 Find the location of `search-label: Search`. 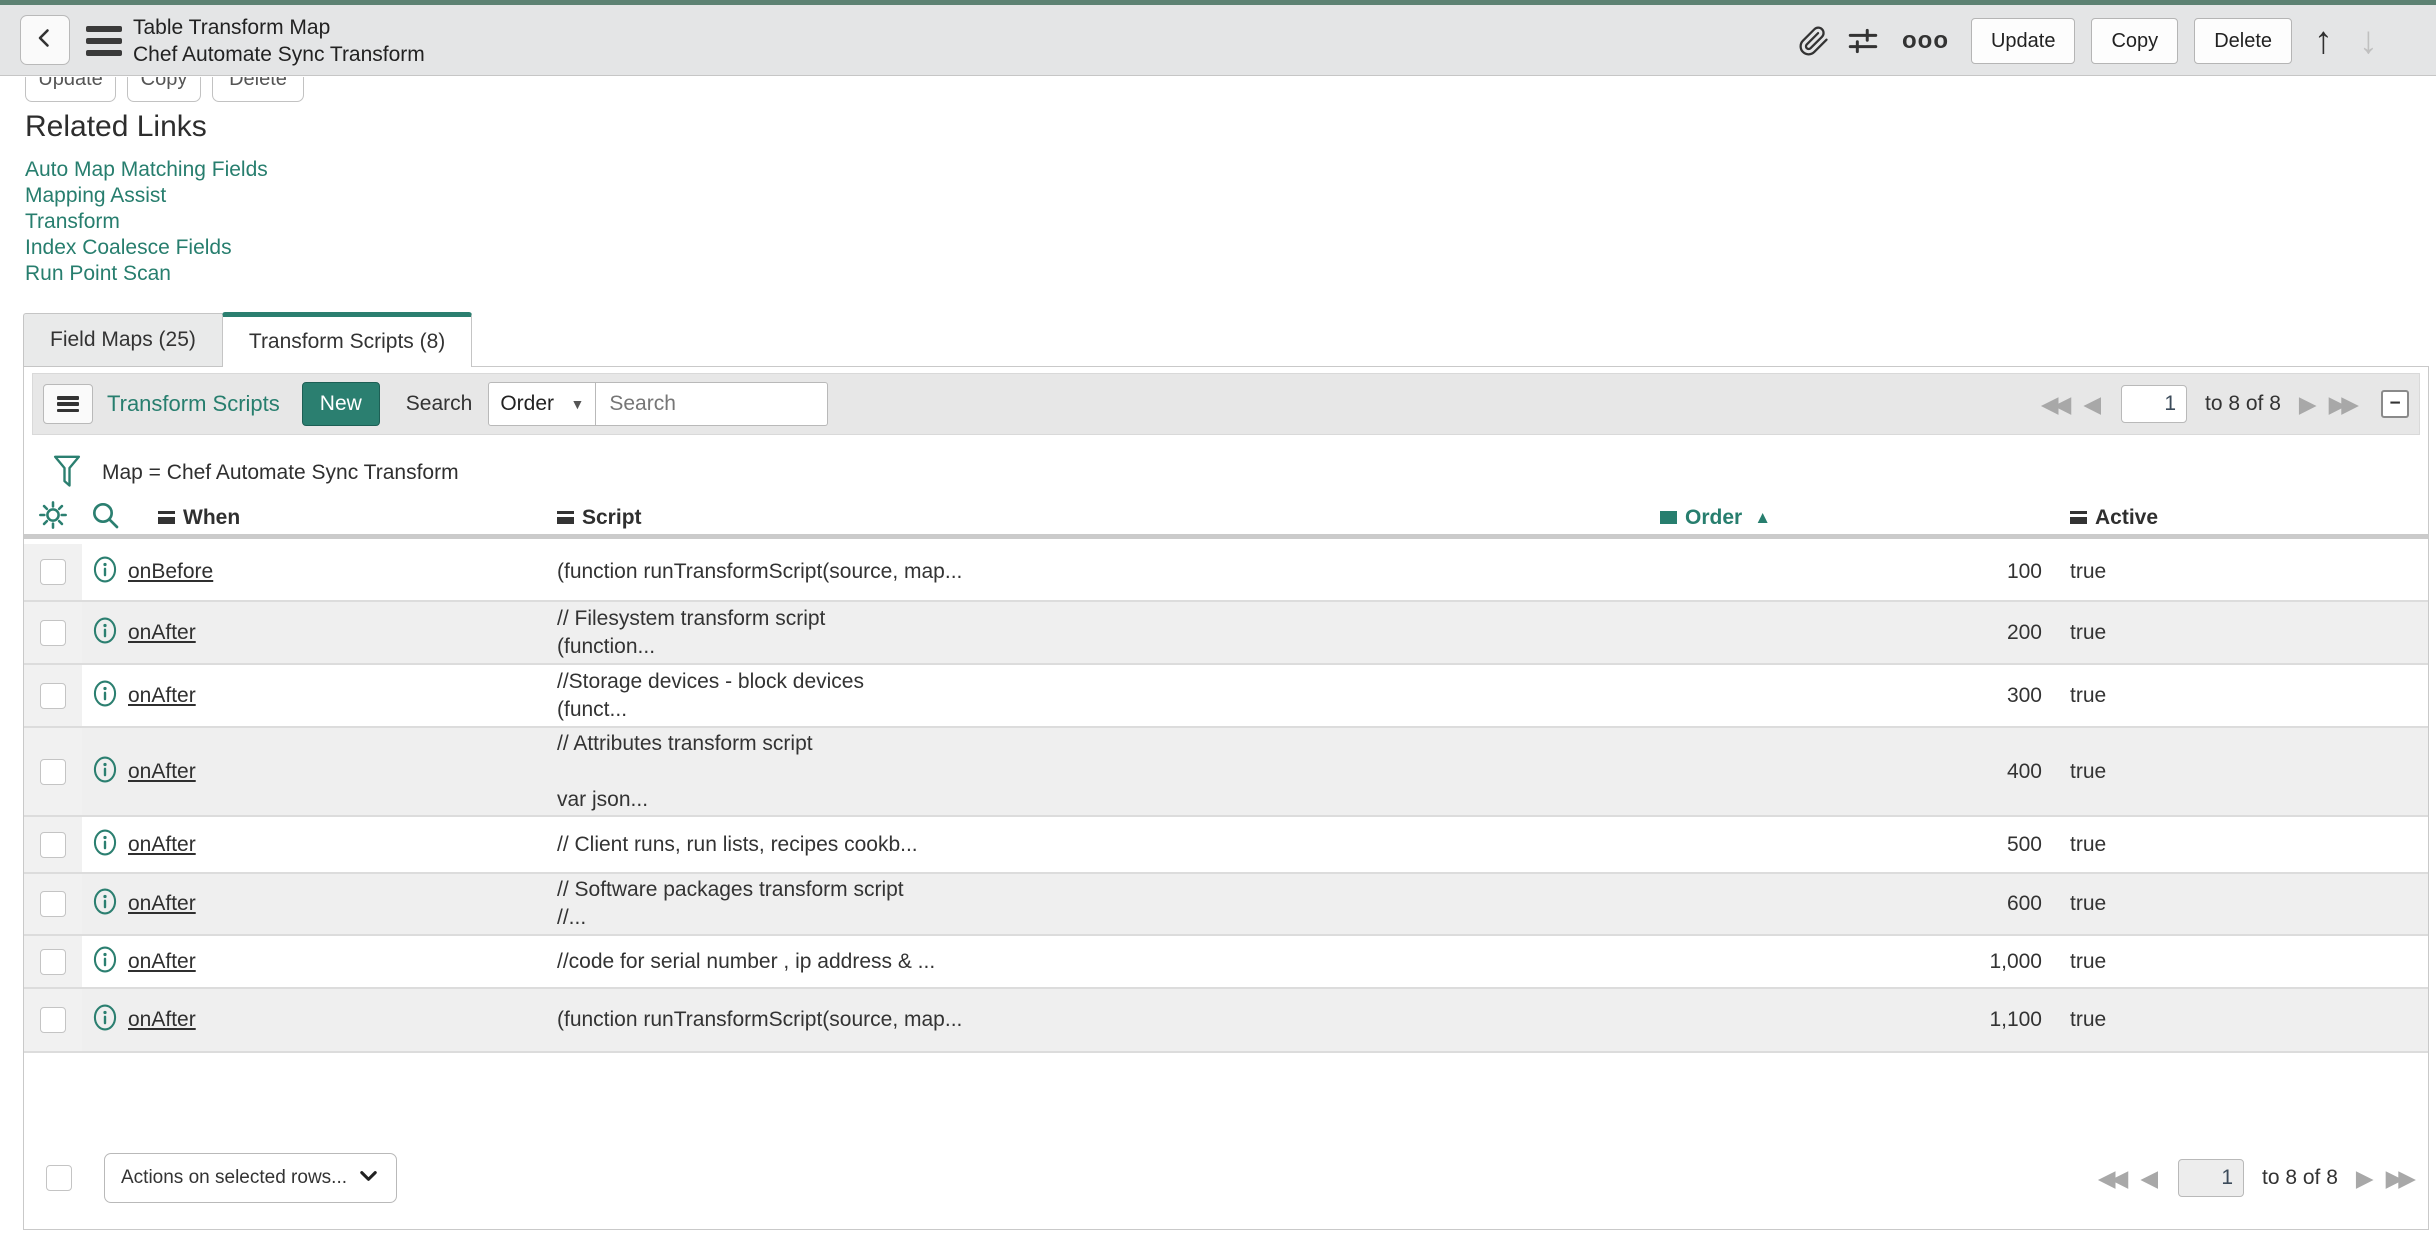

search-label: Search is located at coordinates (439, 403).